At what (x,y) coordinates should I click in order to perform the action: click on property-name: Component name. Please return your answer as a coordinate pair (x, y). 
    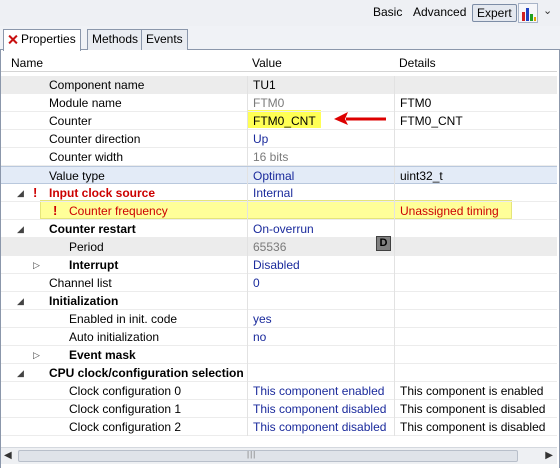
    Looking at the image, I should click on (97, 85).